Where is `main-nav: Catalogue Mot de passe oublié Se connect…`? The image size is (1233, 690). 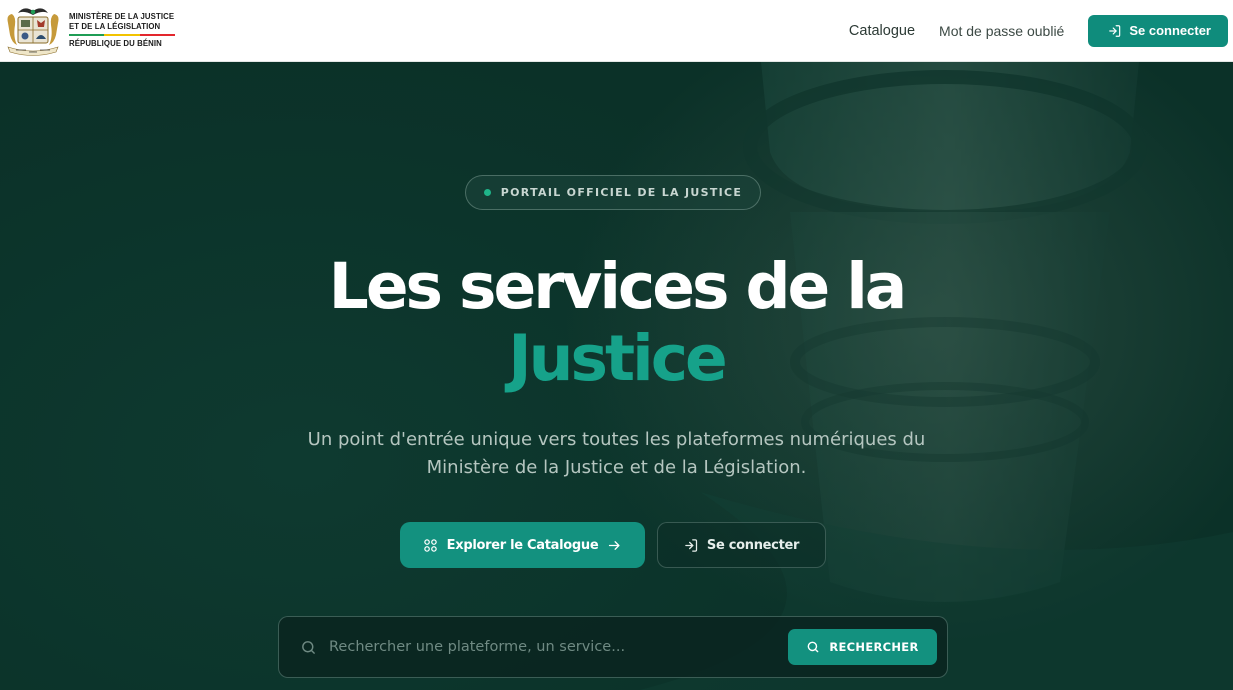 main-nav: Catalogue Mot de passe oublié Se connect… is located at coordinates (1038, 30).